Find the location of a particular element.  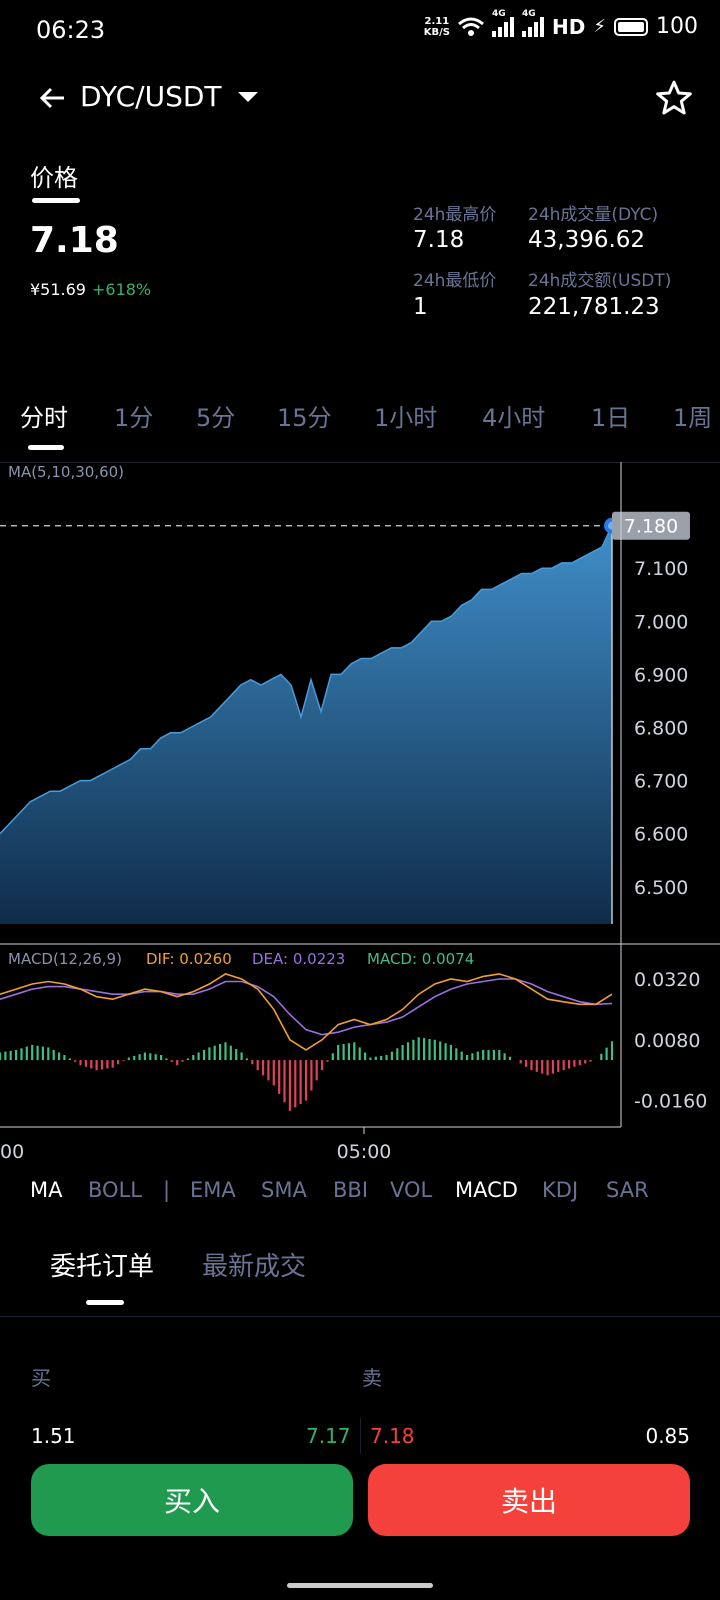

dea-line is located at coordinates (306, 1007).